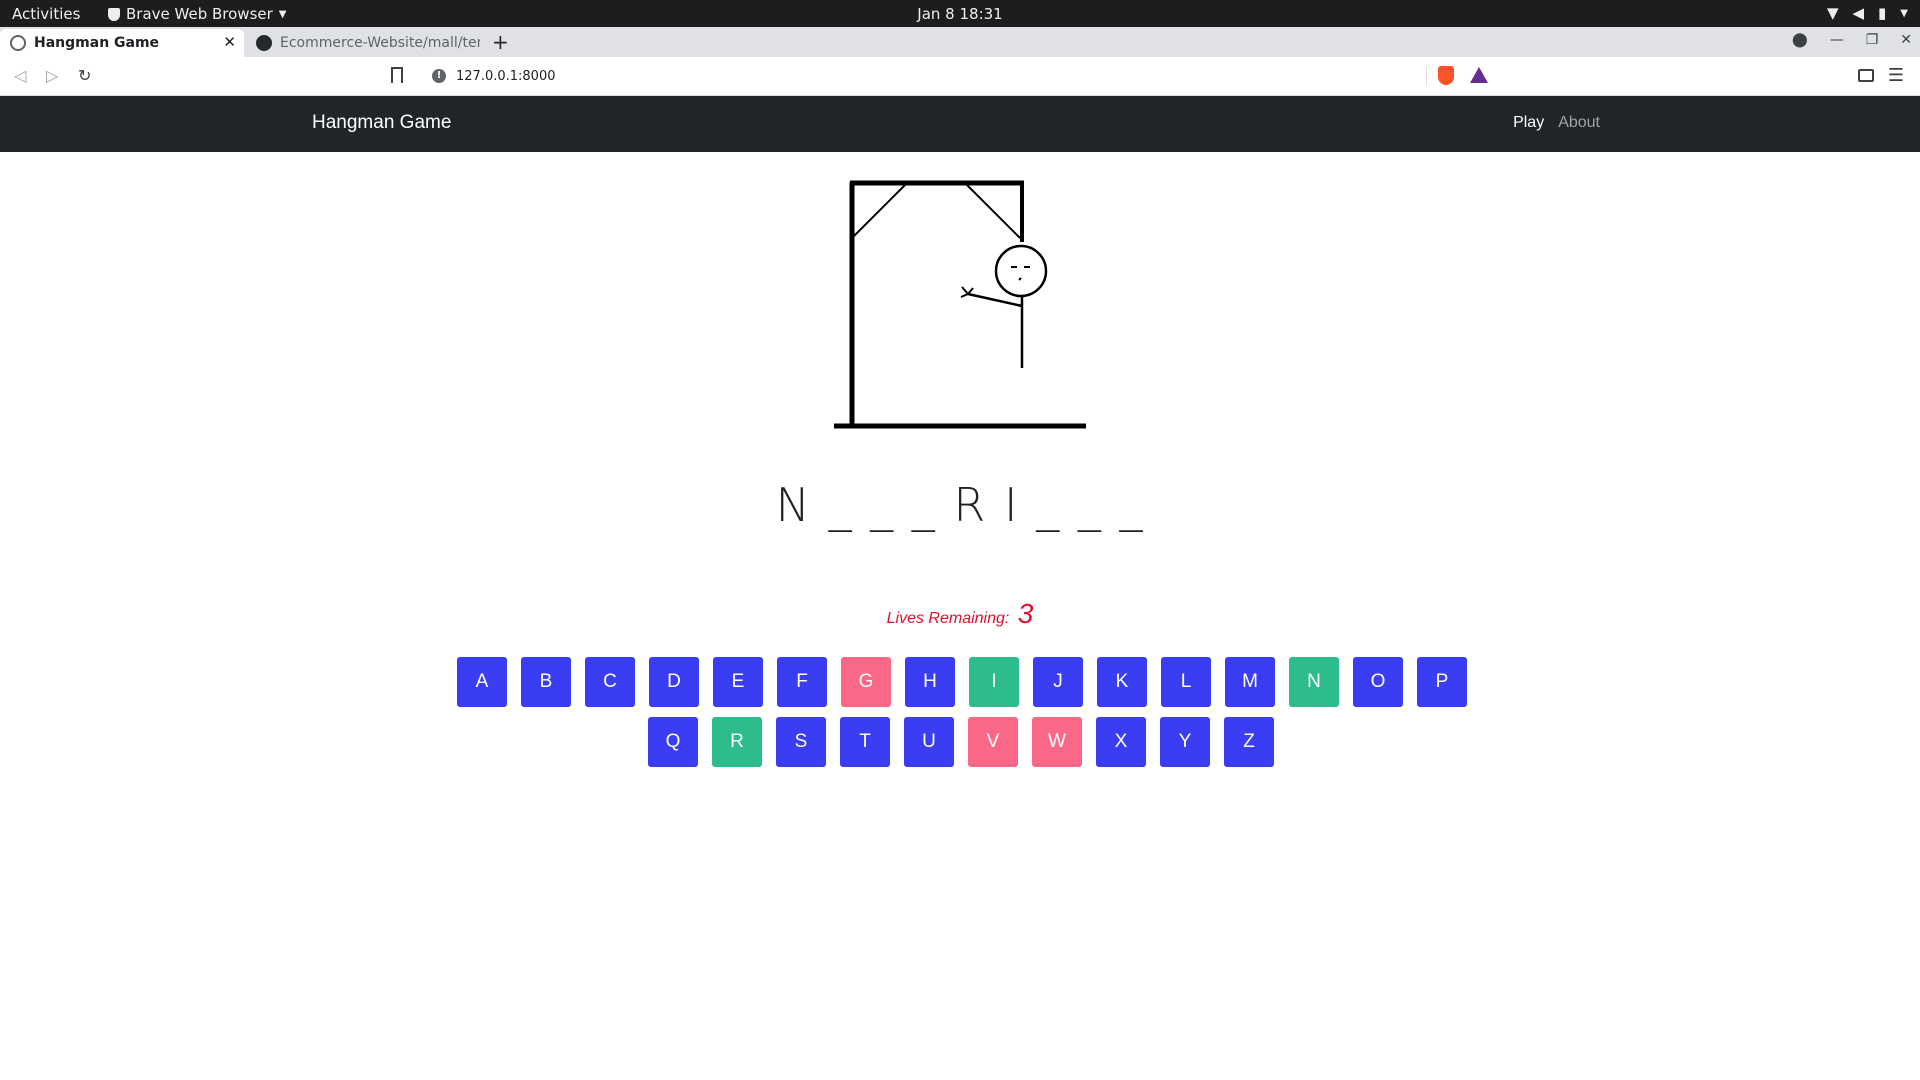  Describe the element at coordinates (1249, 742) in the screenshot. I see `letter-key-z: Z` at that location.